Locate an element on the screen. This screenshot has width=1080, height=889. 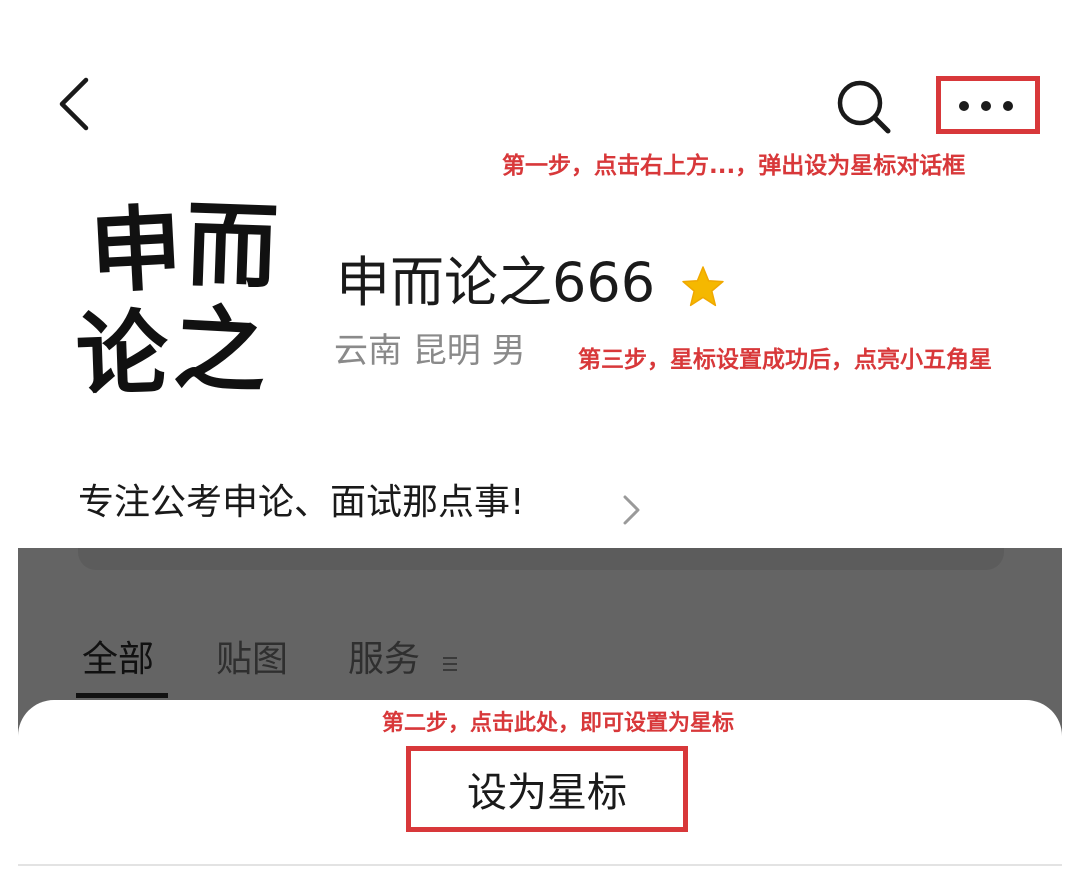
search-icon is located at coordinates (864, 107).